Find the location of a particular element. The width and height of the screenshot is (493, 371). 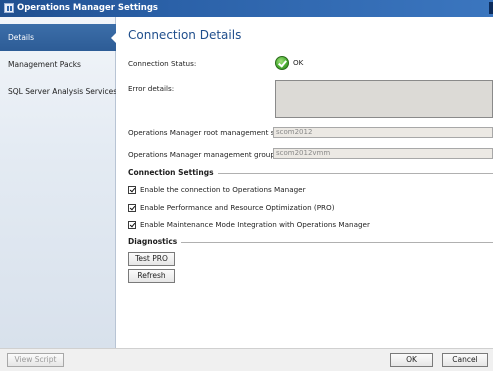

diagnostics-header: Diagnostics is located at coordinates (310, 242).